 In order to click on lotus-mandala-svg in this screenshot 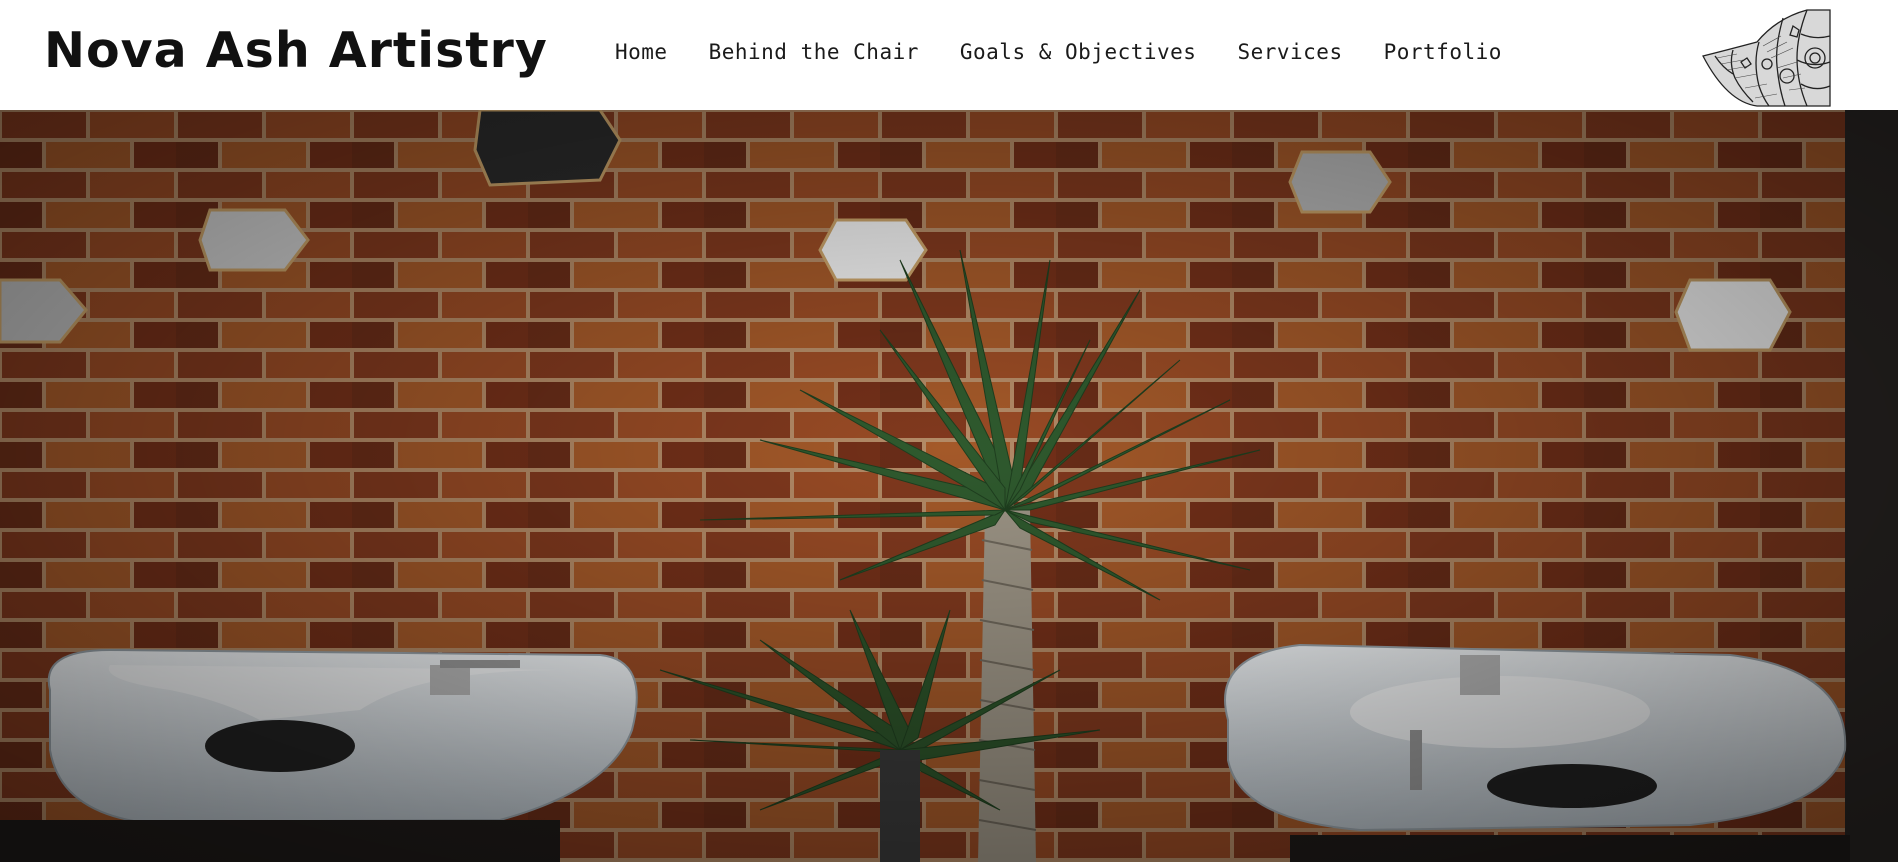, I will do `click(1766, 58)`.